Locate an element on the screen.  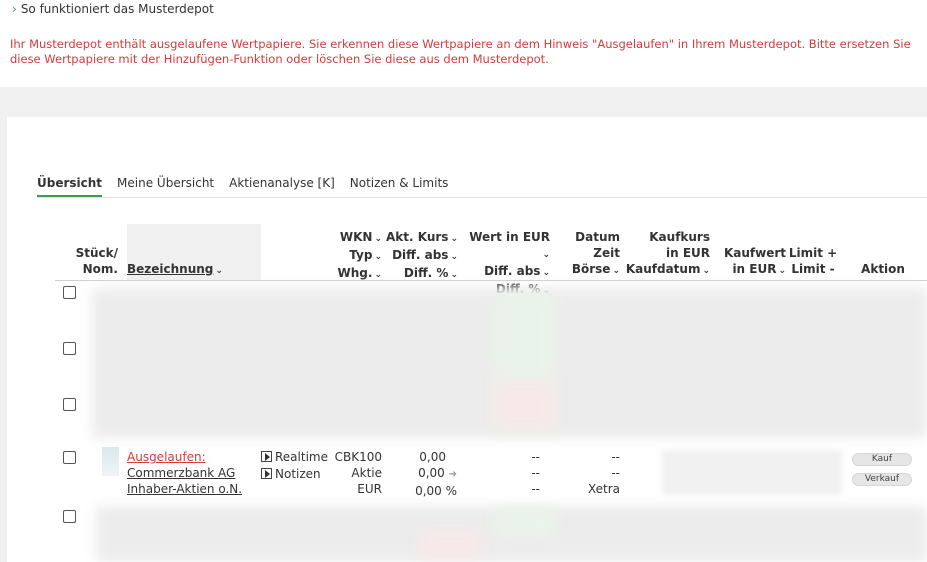
header-wkn-line3: Whg. is located at coordinates (355, 273).